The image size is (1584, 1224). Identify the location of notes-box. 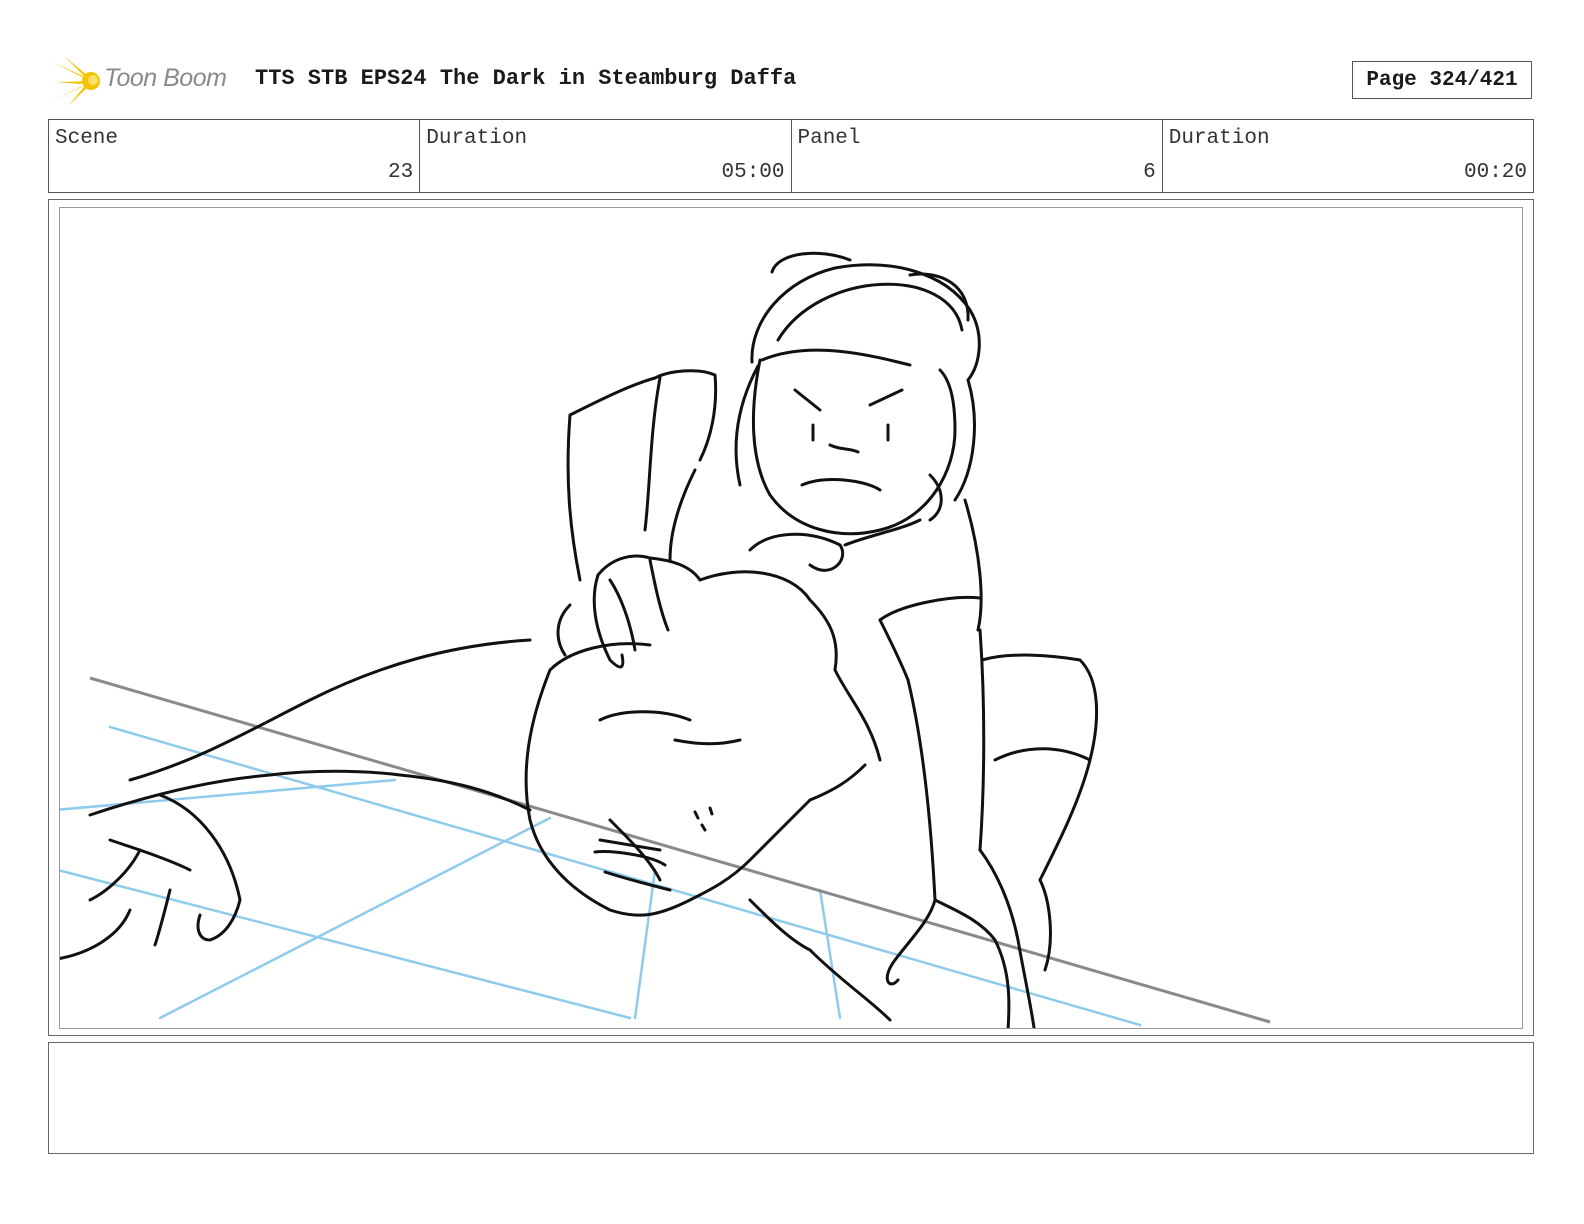
(791, 1098).